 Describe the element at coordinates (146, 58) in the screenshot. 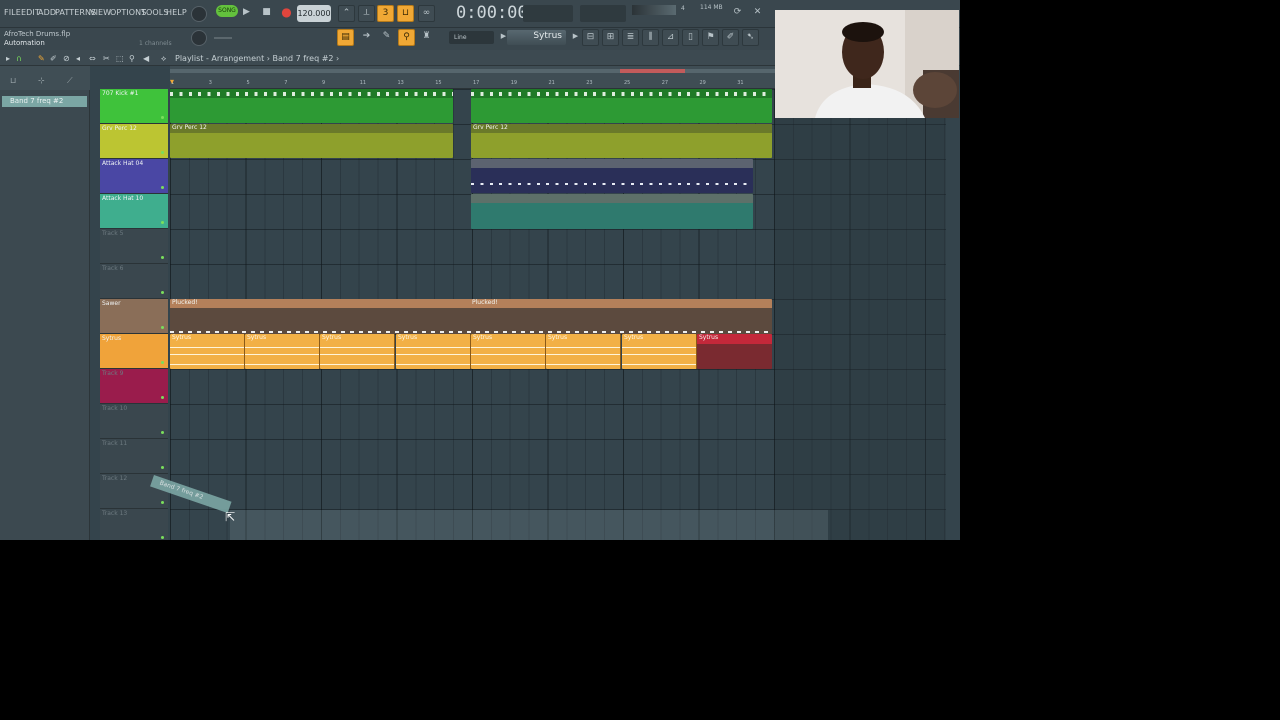

I see `playback-tool-icon: ◀` at that location.